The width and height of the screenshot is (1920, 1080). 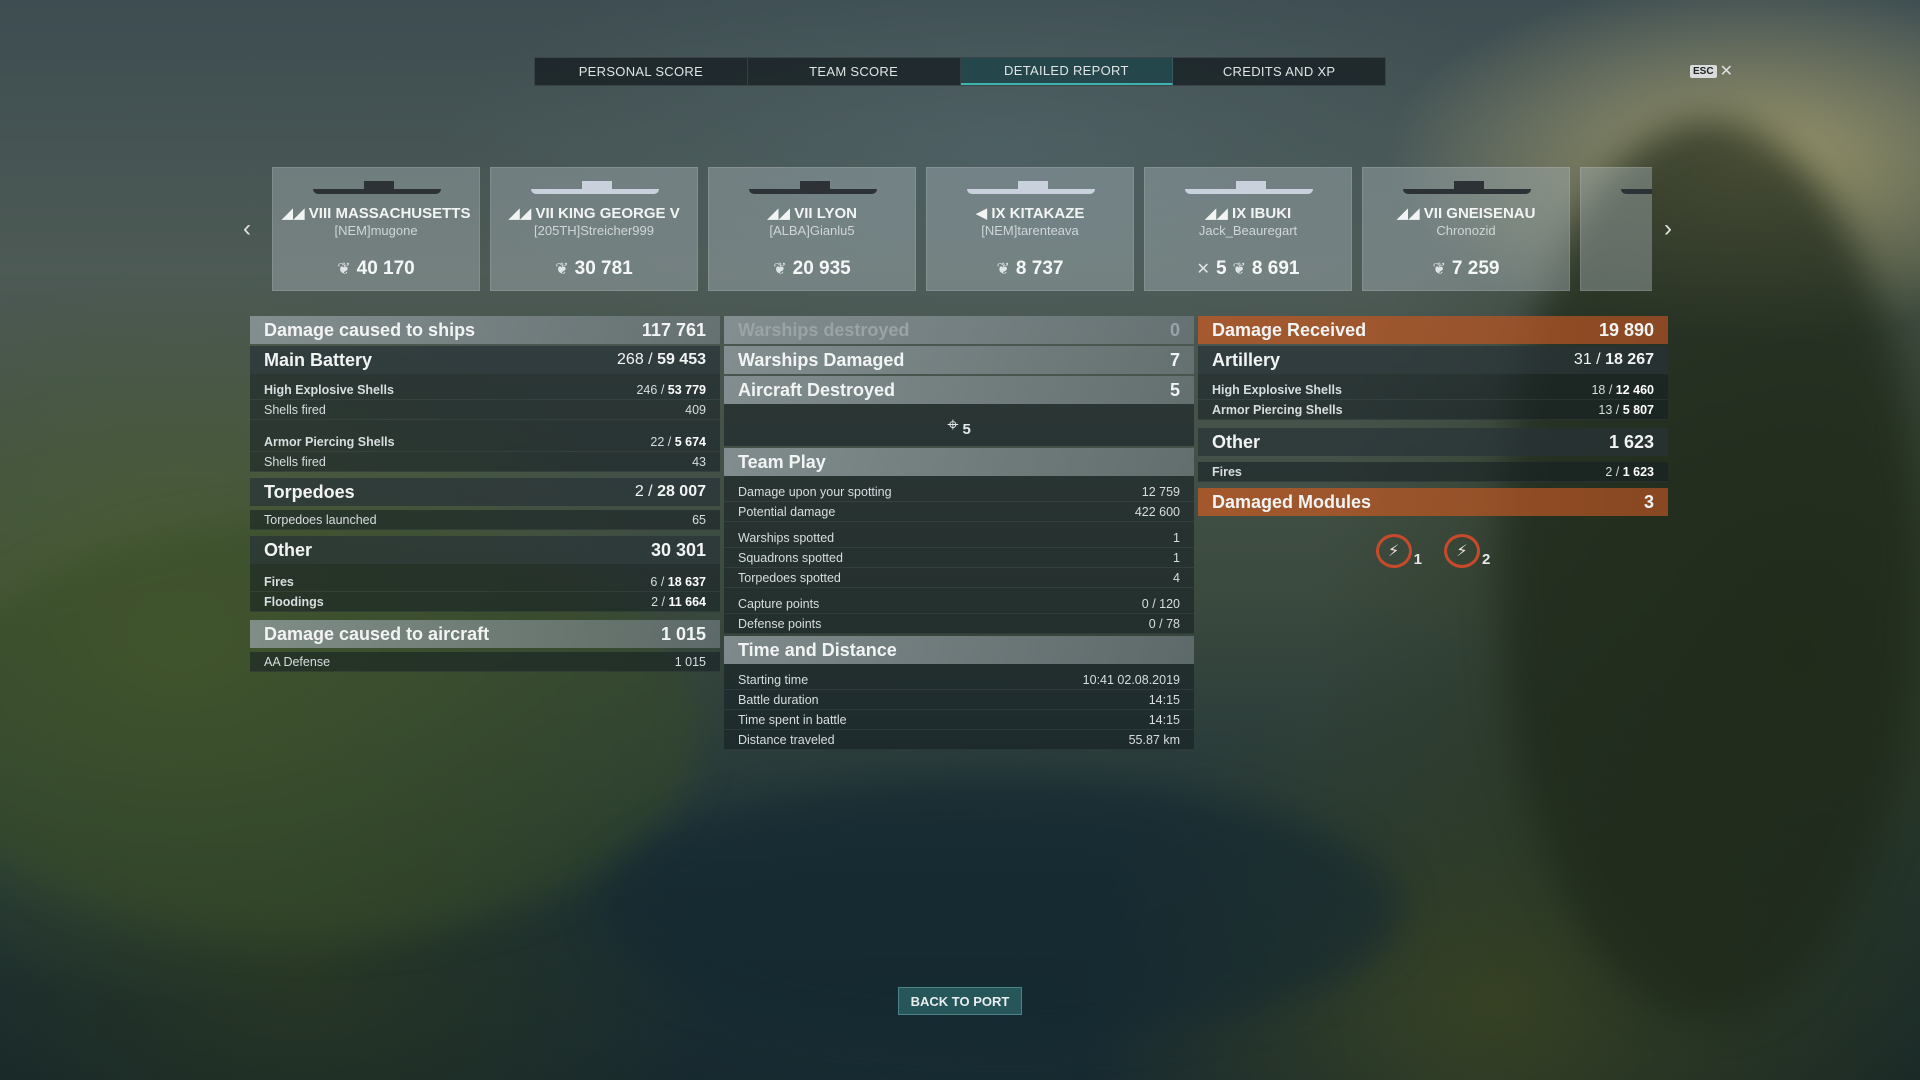 I want to click on received-fires-row: Fires 2 / 1 623, so click(x=1433, y=472).